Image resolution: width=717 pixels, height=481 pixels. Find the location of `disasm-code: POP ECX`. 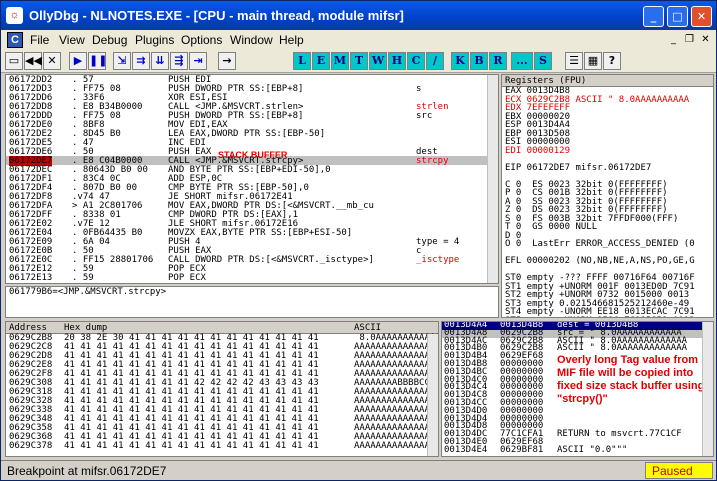

disasm-code: POP ECX is located at coordinates (187, 278).